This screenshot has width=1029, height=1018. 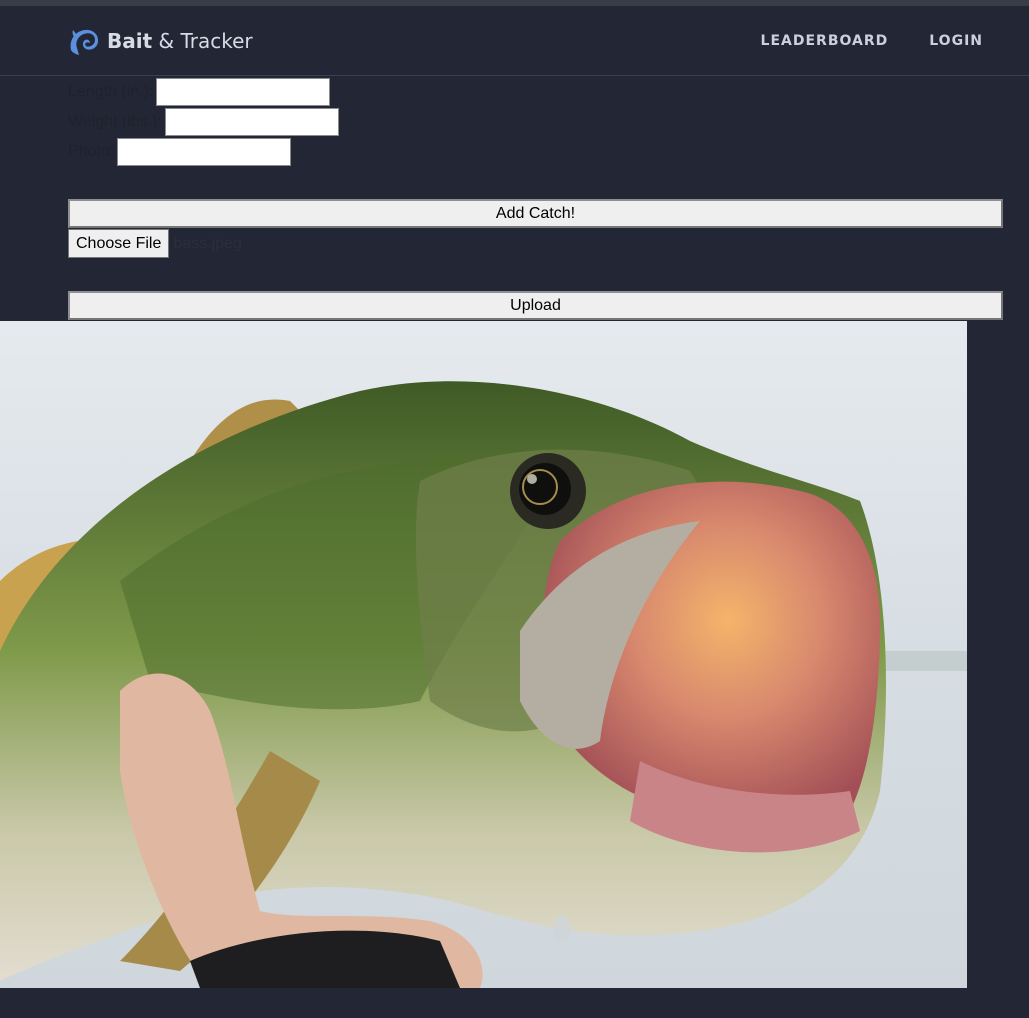 I want to click on weight-input, so click(x=251, y=122).